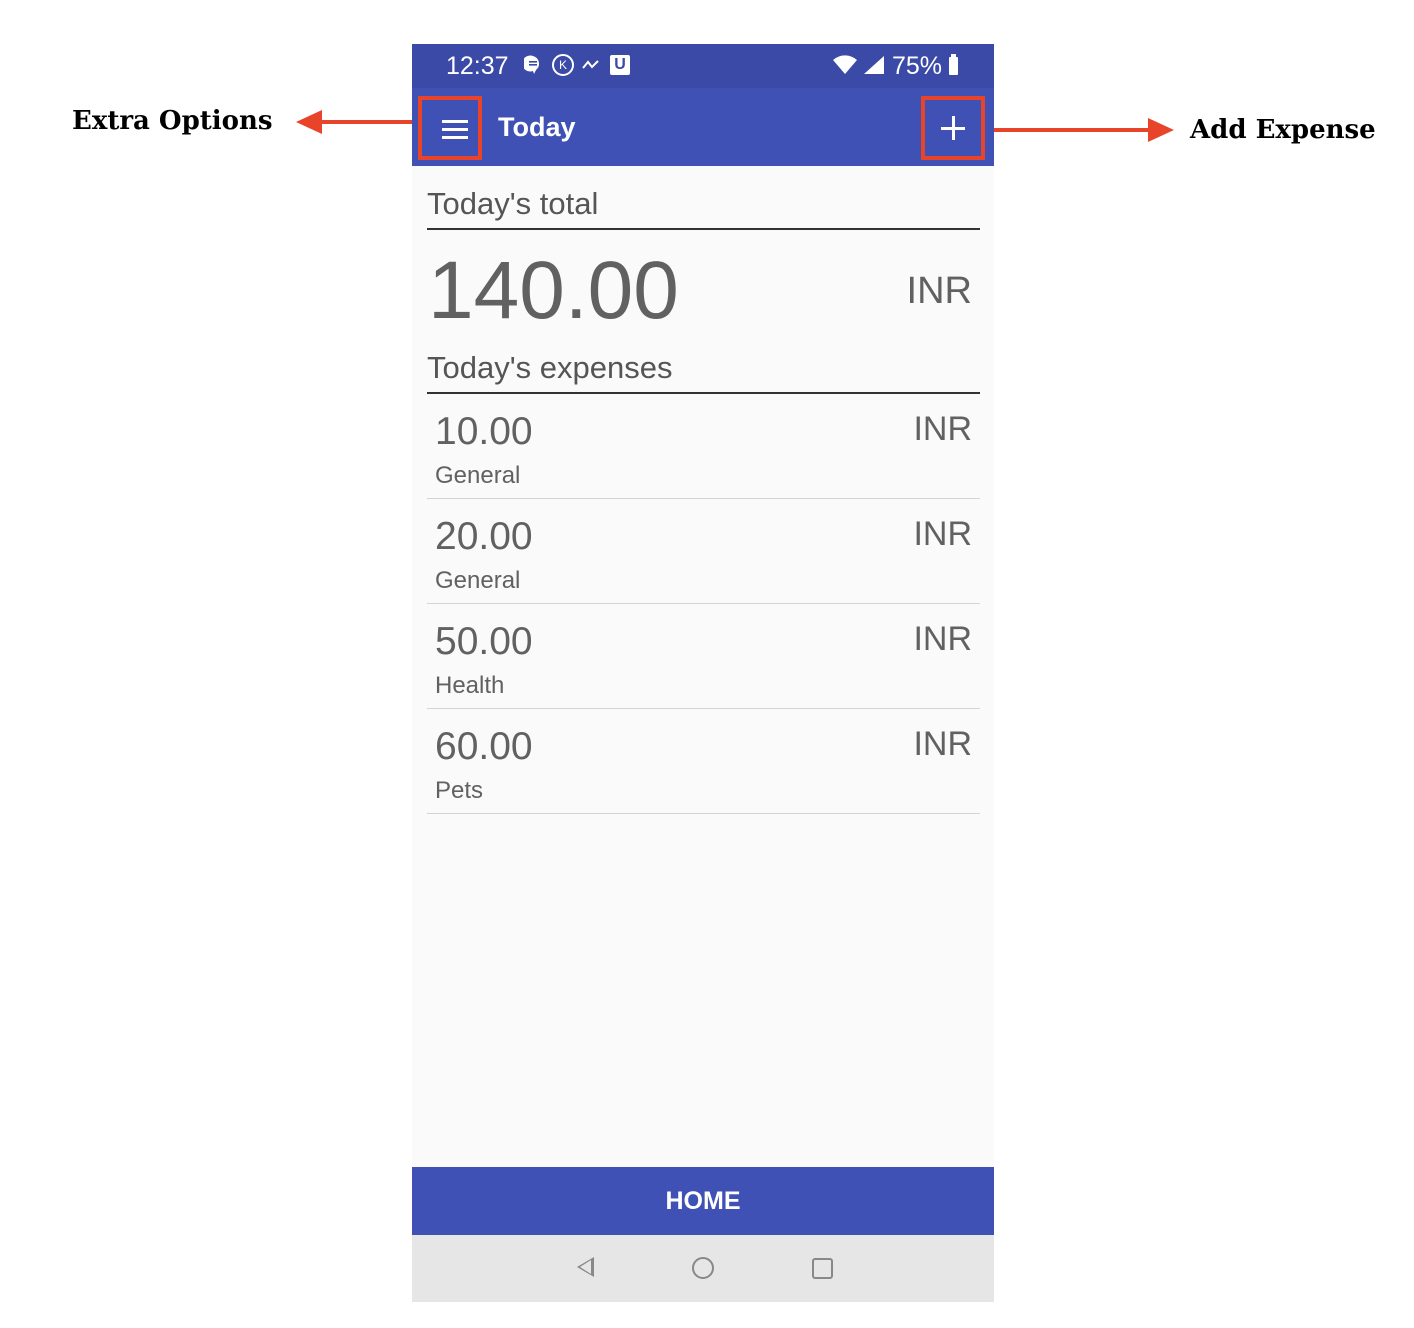  I want to click on back-icon, so click(585, 1267).